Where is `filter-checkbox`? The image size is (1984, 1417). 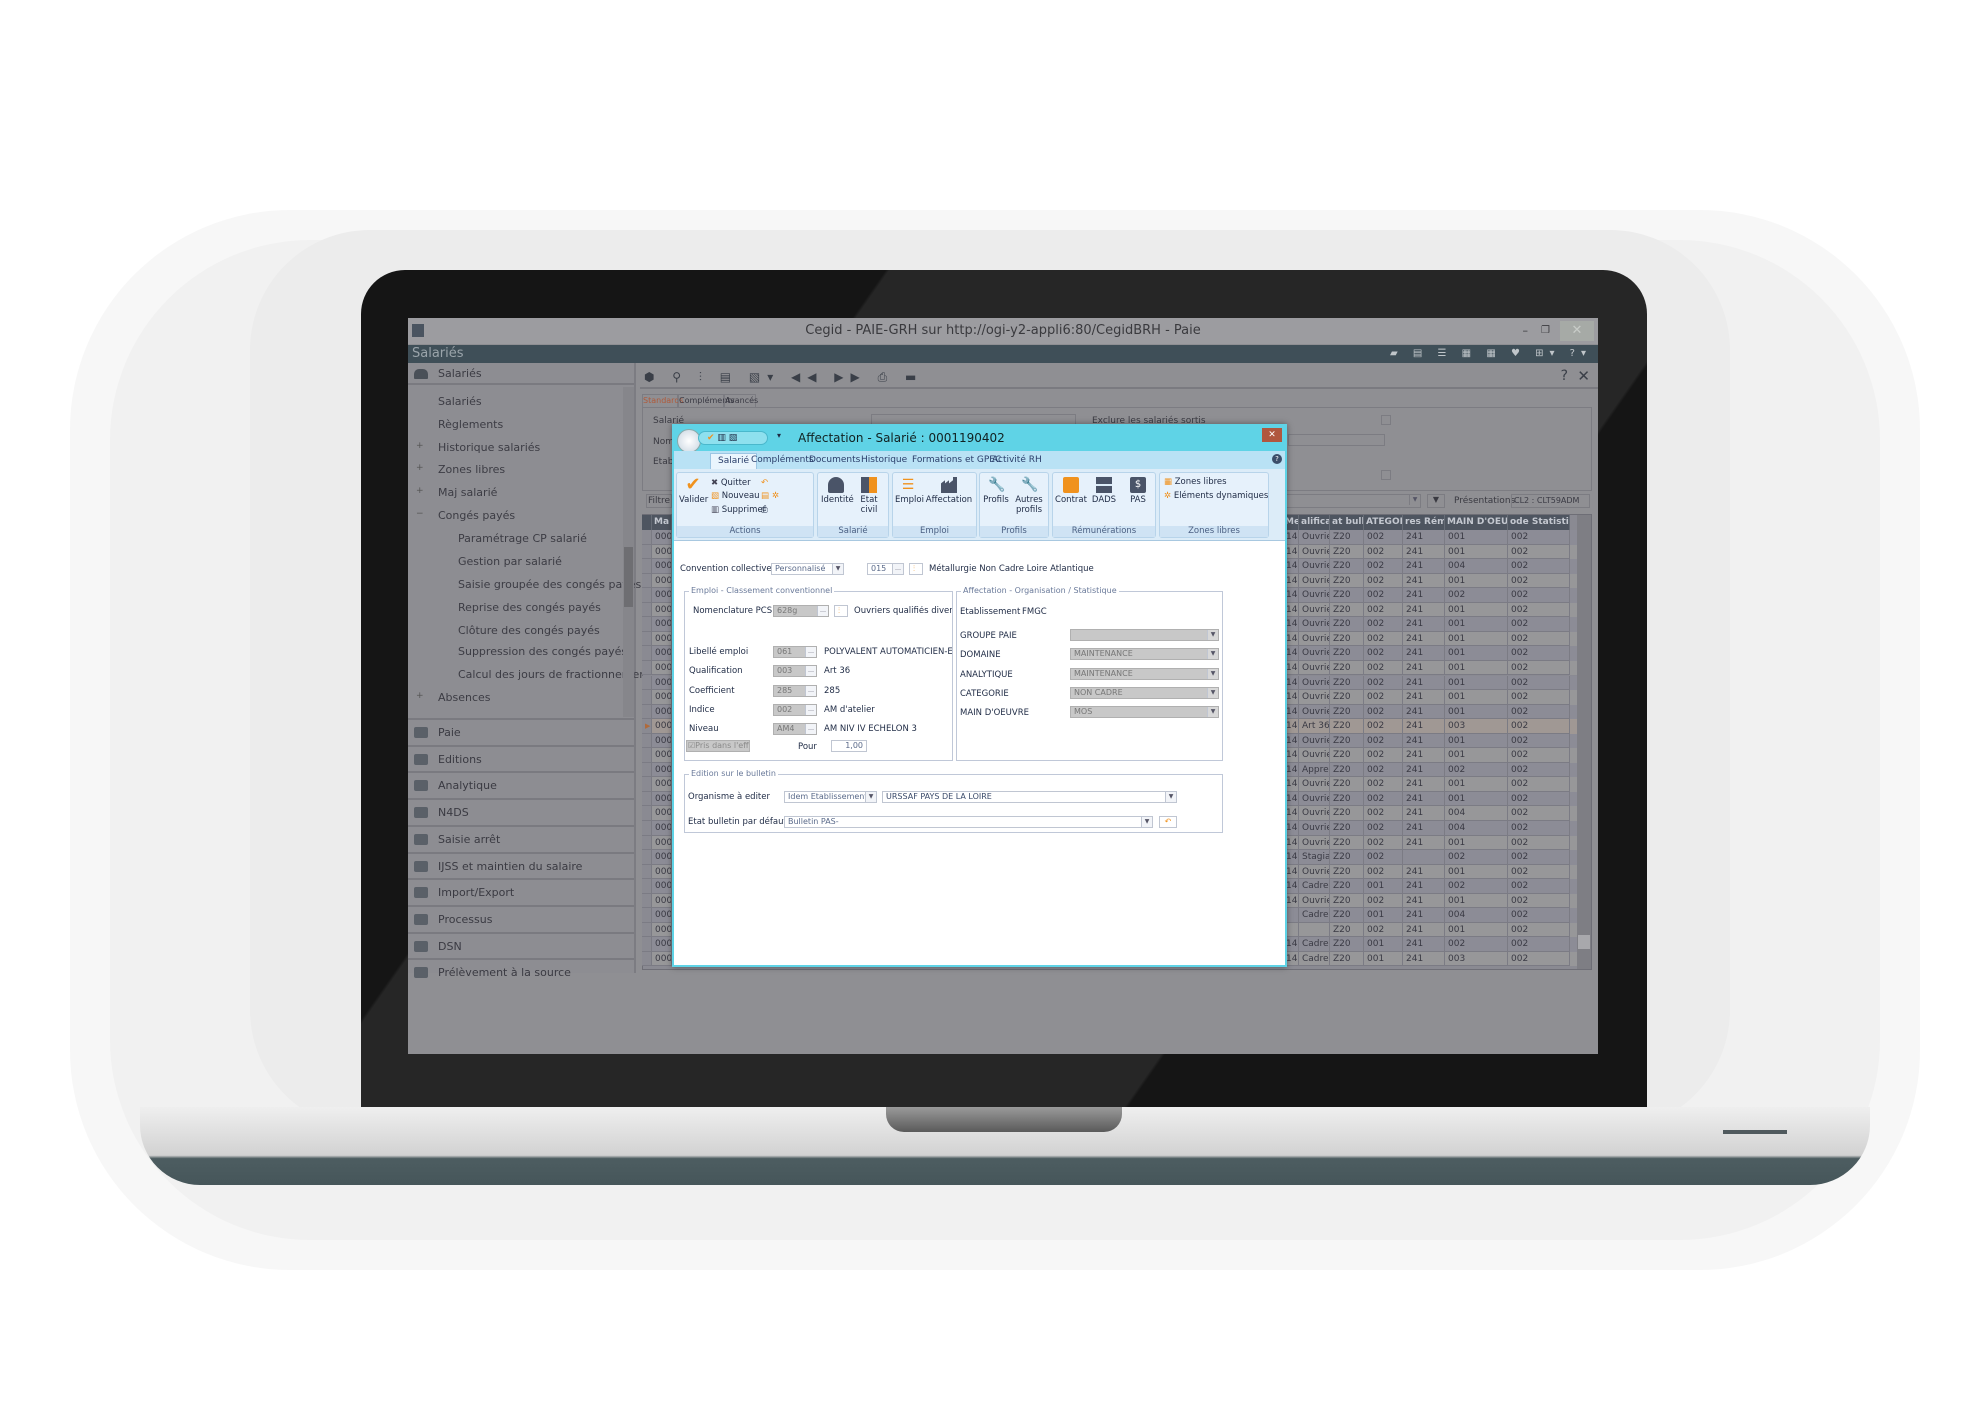
filter-checkbox is located at coordinates (1386, 475).